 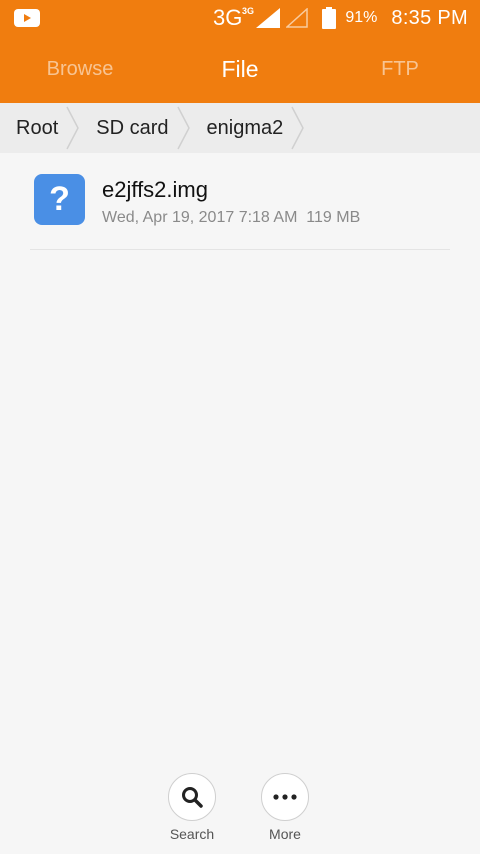 I want to click on breadcrumb-item-enigma2: enigma2, so click(x=241, y=128).